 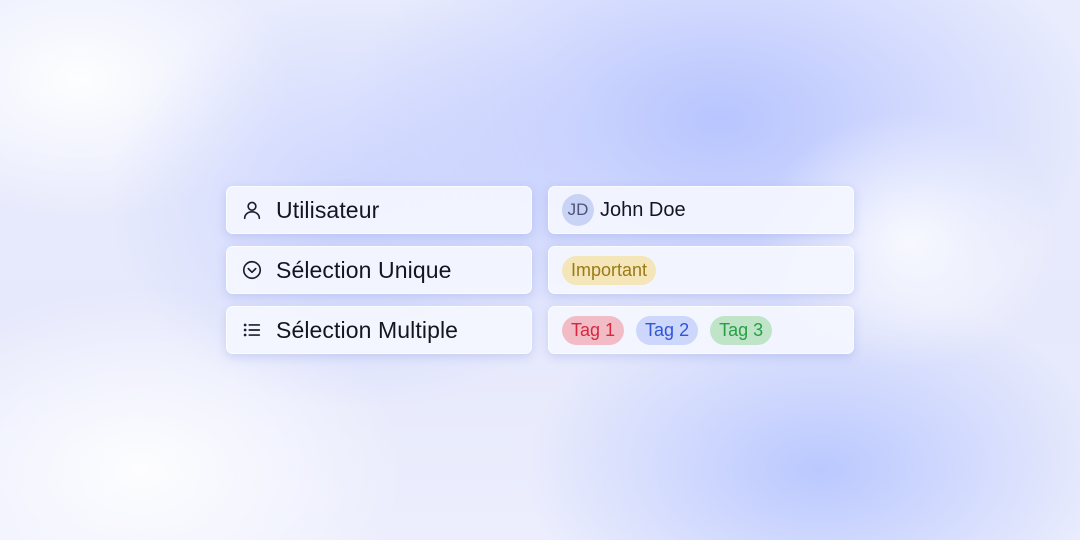 I want to click on user-value-cell: JD John Doe, so click(x=701, y=210).